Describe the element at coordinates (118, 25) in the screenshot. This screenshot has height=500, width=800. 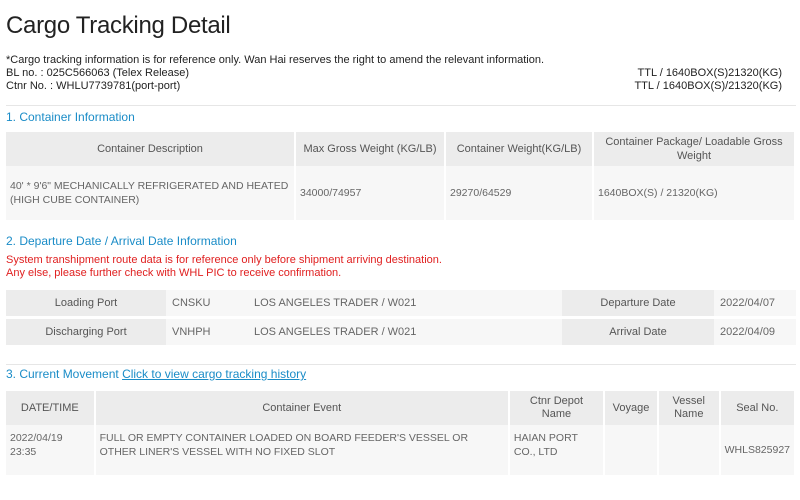
I see `page-title: Cargo Tracking Detail` at that location.